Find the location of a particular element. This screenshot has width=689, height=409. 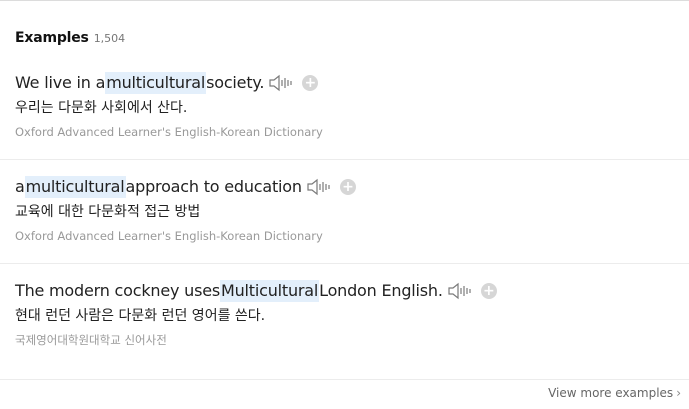

example-source: 국제영어대학원대학교 신어사전 is located at coordinates (91, 340).